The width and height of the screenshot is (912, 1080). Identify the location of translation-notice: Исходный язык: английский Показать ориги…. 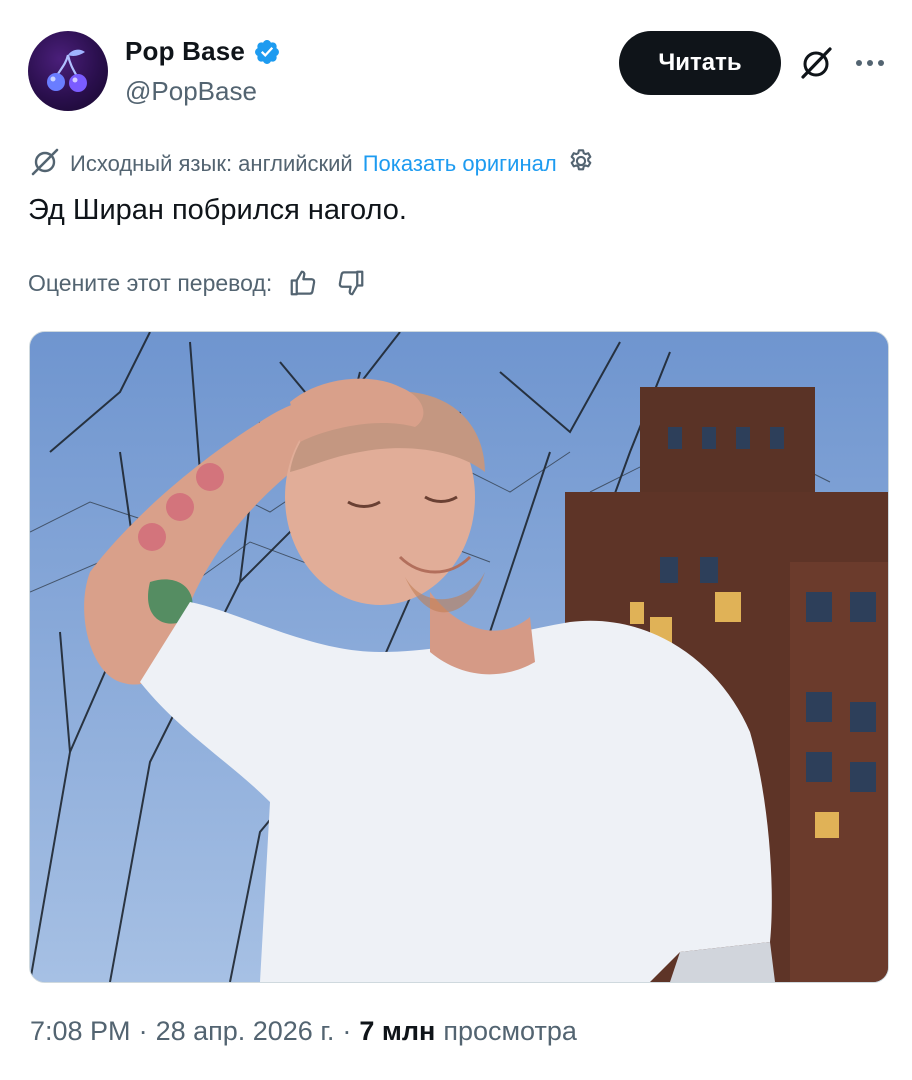
(312, 164).